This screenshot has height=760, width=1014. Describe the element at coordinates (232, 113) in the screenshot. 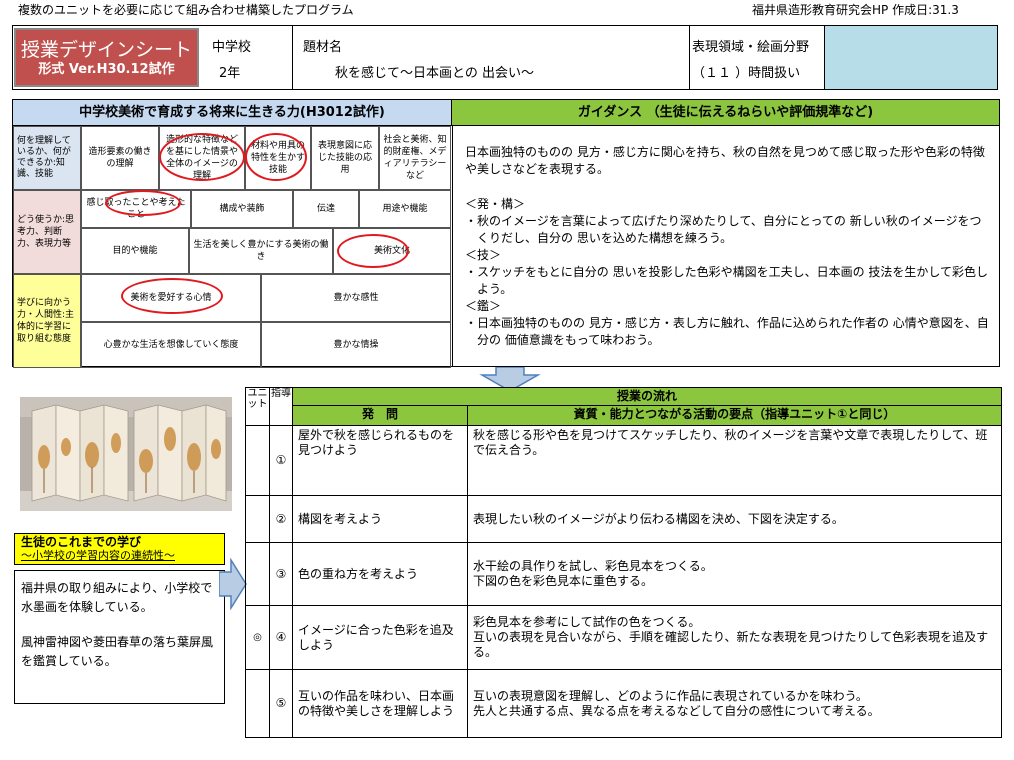

I see `abilities-heading: 中学校美術で育成する将来に生きる力(H3012試作)` at that location.